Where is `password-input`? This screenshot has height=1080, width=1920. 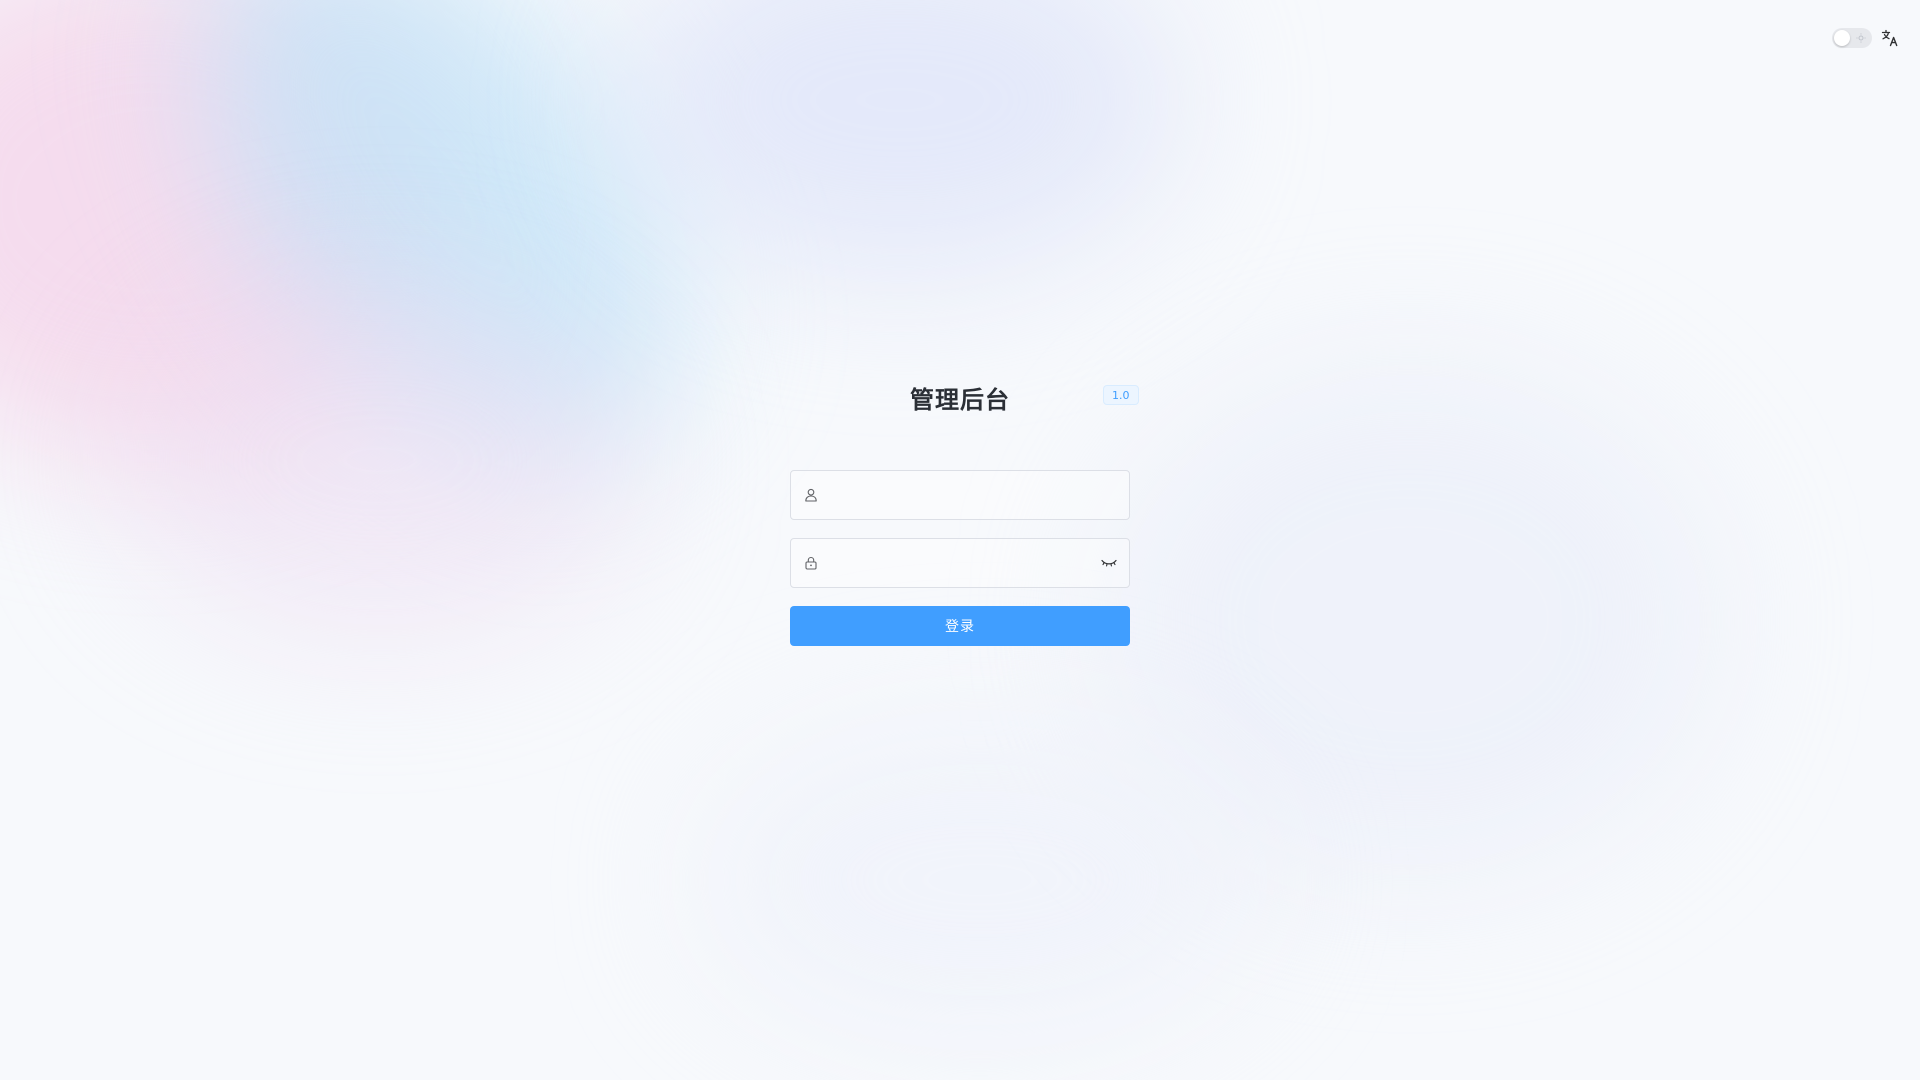 password-input is located at coordinates (960, 563).